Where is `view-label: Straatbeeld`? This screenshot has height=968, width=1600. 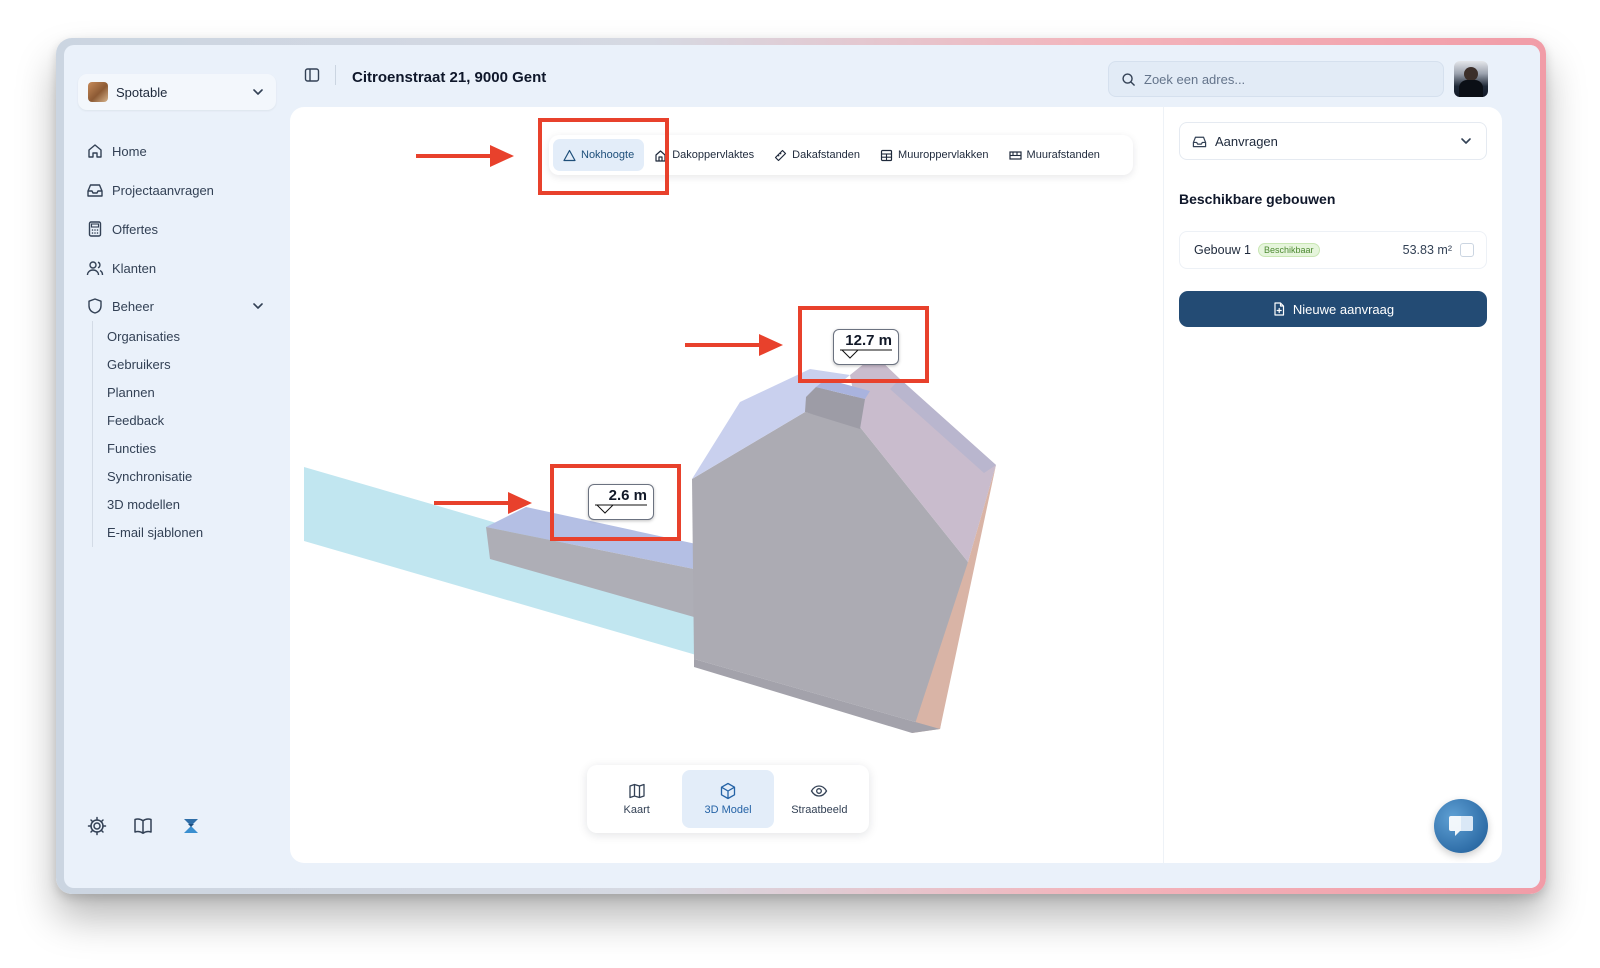 view-label: Straatbeeld is located at coordinates (819, 810).